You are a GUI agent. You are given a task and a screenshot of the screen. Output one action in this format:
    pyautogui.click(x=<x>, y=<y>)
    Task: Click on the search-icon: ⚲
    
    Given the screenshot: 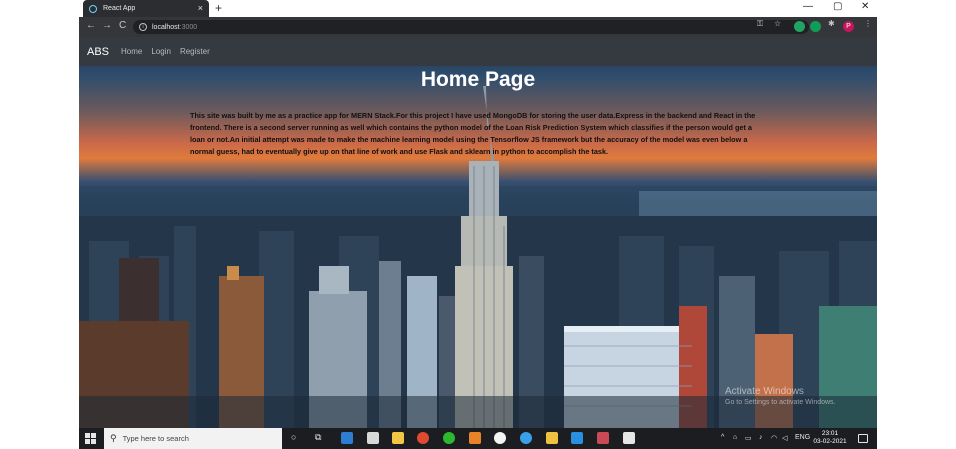 What is the action you would take?
    pyautogui.click(x=113, y=438)
    